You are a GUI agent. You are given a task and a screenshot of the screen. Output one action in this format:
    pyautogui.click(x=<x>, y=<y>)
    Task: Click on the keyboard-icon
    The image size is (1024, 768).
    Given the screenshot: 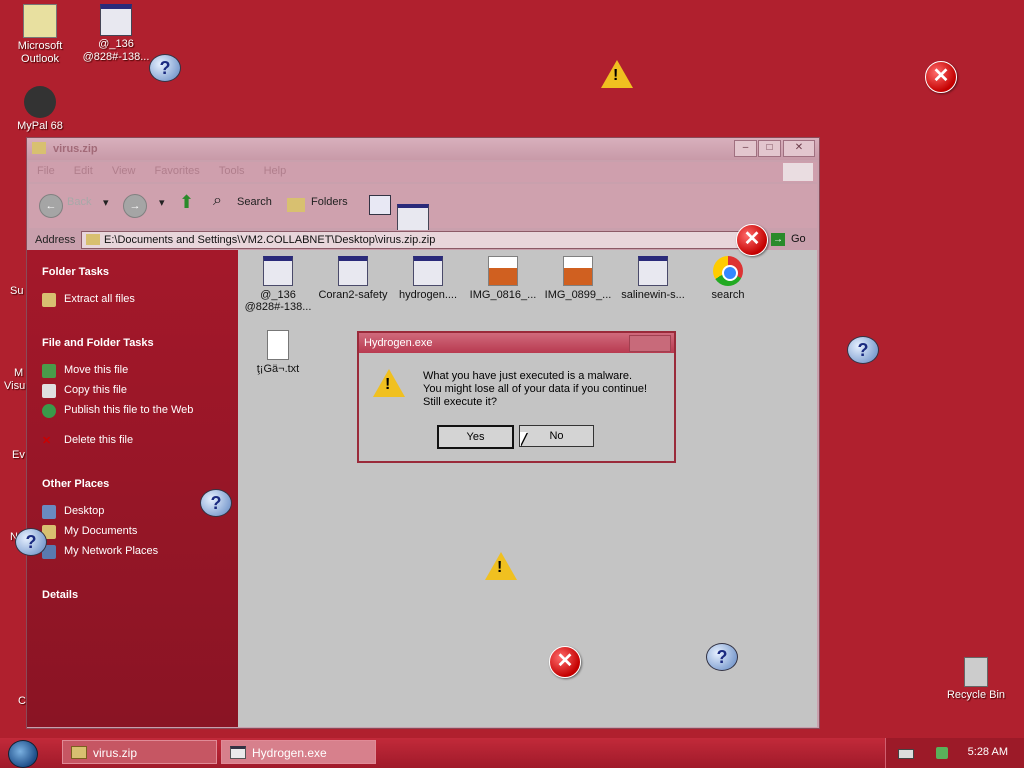 What is the action you would take?
    pyautogui.click(x=906, y=754)
    